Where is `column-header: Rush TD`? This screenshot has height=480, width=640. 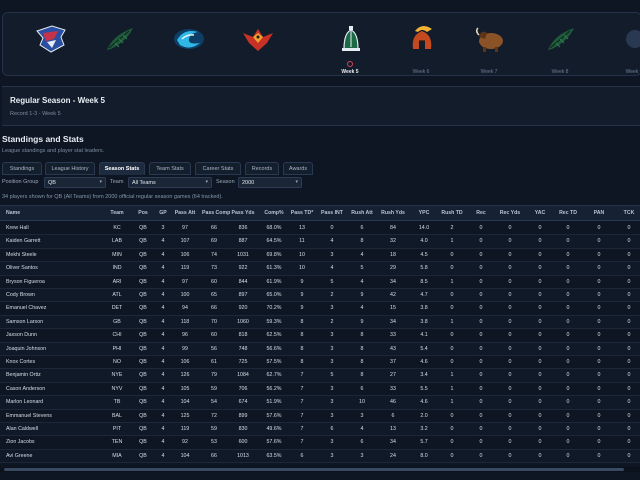
column-header: Rush TD is located at coordinates (452, 213).